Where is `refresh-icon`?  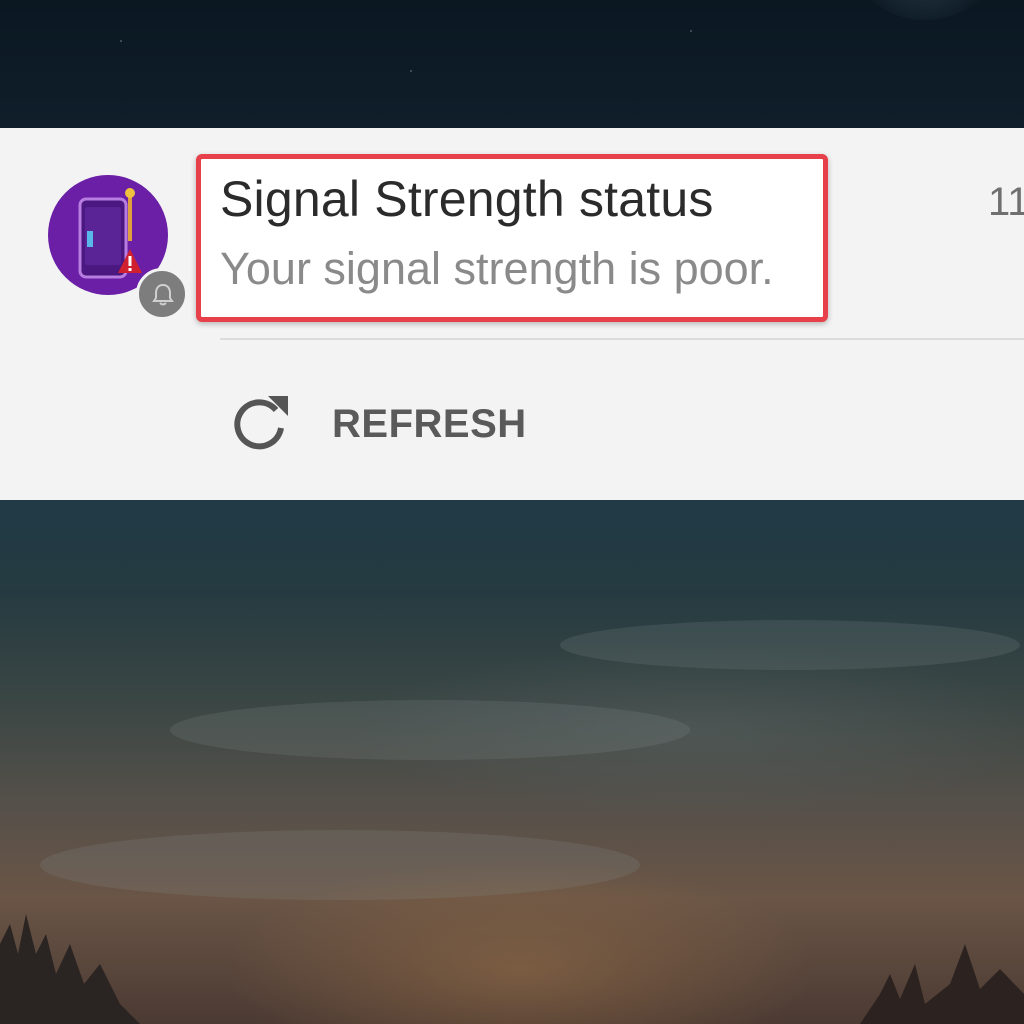
refresh-icon is located at coordinates (261, 423).